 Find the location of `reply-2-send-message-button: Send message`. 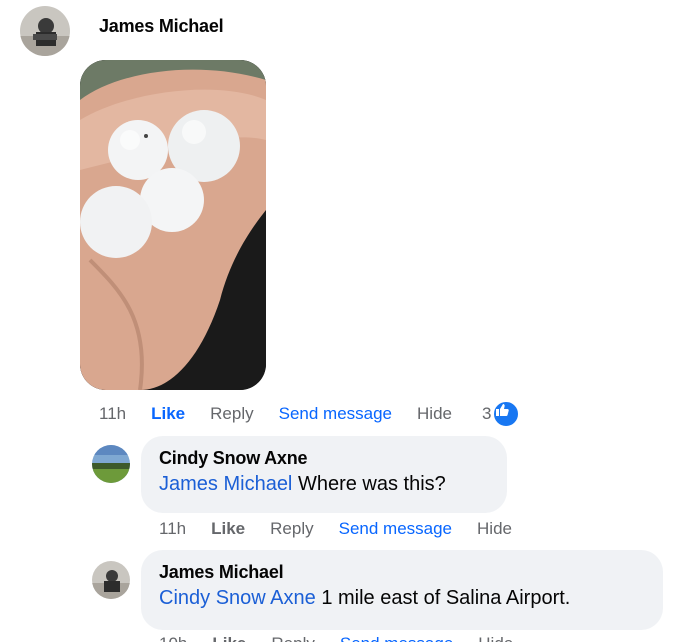

reply-2-send-message-button: Send message is located at coordinates (396, 638).